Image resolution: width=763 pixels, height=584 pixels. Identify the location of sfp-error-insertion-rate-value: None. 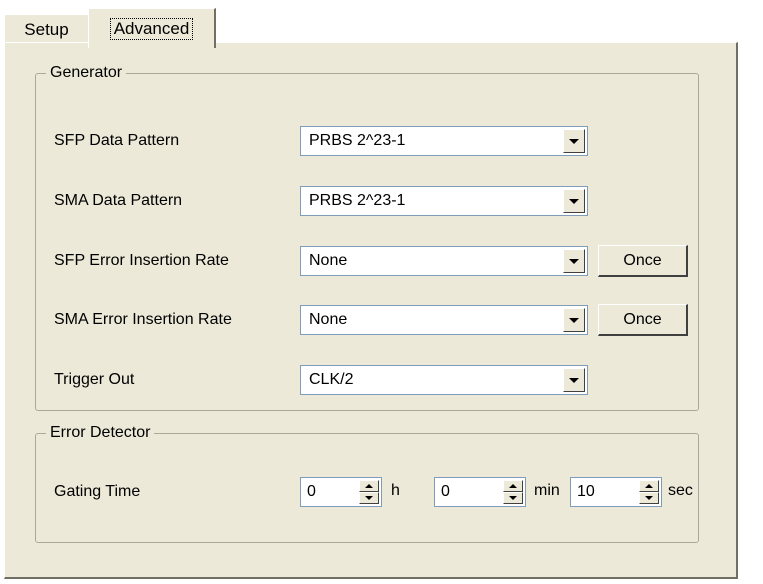
(328, 260).